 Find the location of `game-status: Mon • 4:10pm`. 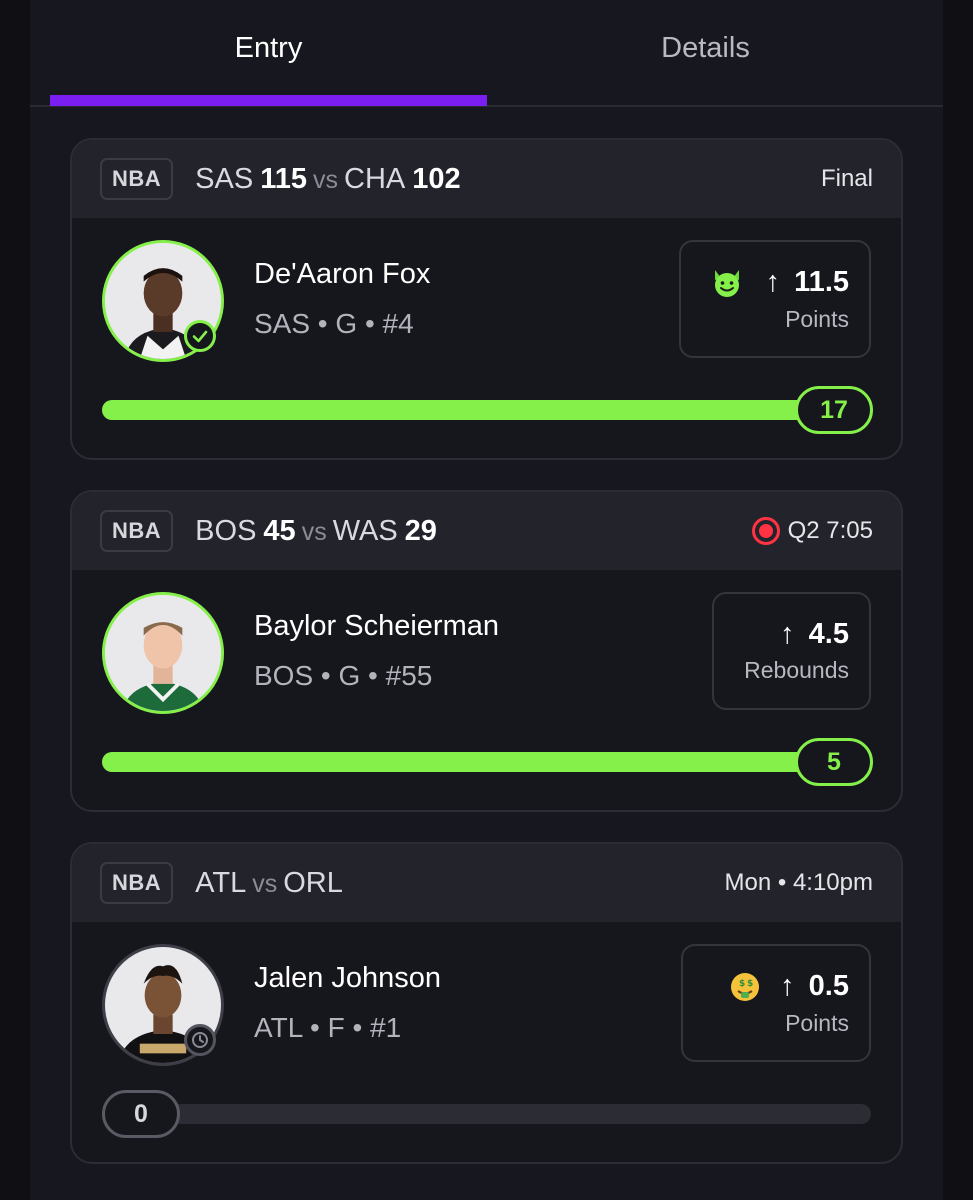

game-status: Mon • 4:10pm is located at coordinates (799, 883).